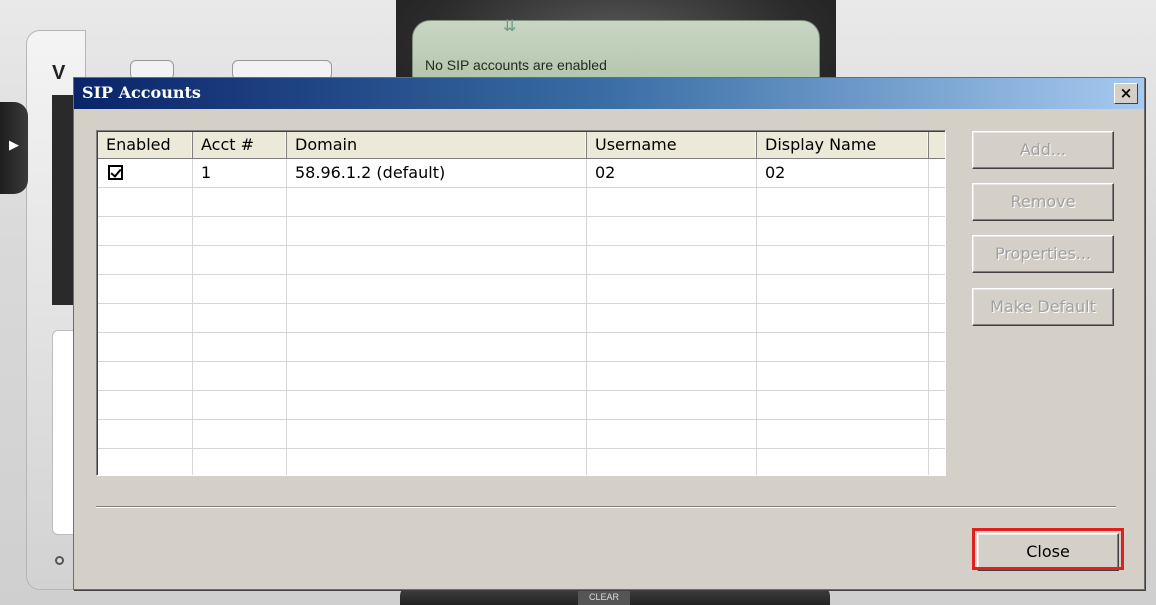 This screenshot has height=605, width=1156. What do you see at coordinates (606, 507) in the screenshot?
I see `dialog-separator` at bounding box center [606, 507].